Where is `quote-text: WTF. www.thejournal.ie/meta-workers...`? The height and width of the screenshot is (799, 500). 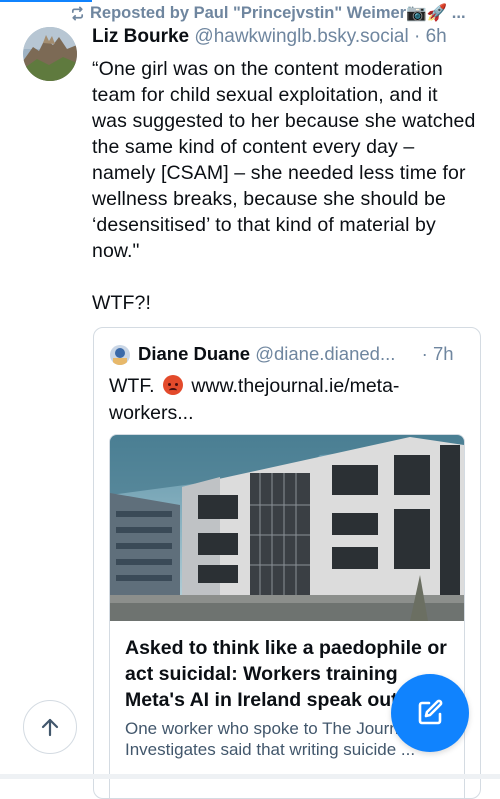
quote-text: WTF. www.thejournal.ie/meta-workers... is located at coordinates (281, 400).